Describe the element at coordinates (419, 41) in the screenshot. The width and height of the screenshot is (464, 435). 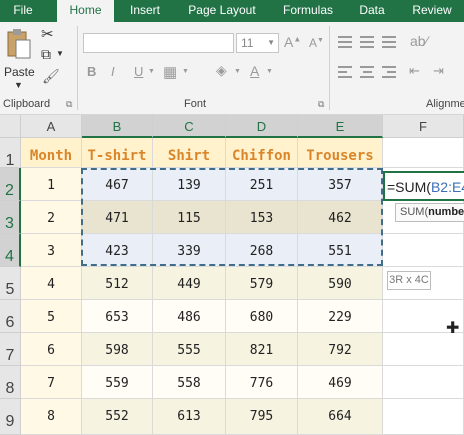
I see `orientation-icon: ab⁄` at that location.